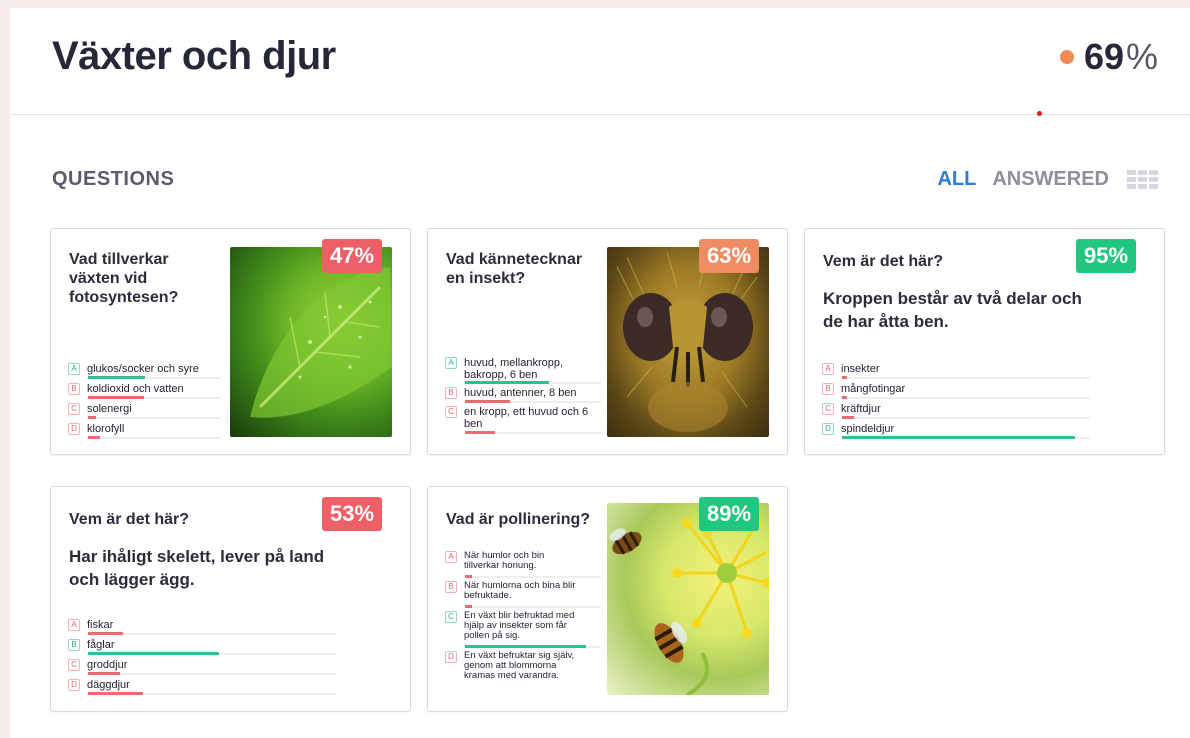  I want to click on answer-option: Dspindeldjur, so click(957, 433).